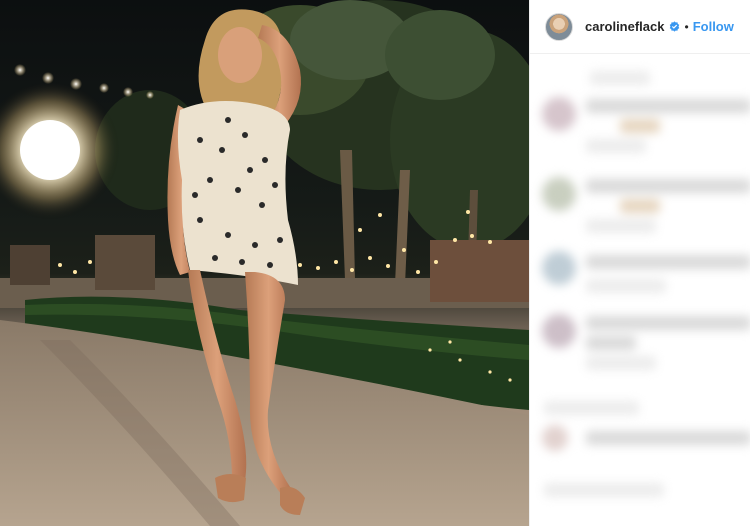 This screenshot has width=750, height=526. I want to click on username-link: carolineflack, so click(625, 26).